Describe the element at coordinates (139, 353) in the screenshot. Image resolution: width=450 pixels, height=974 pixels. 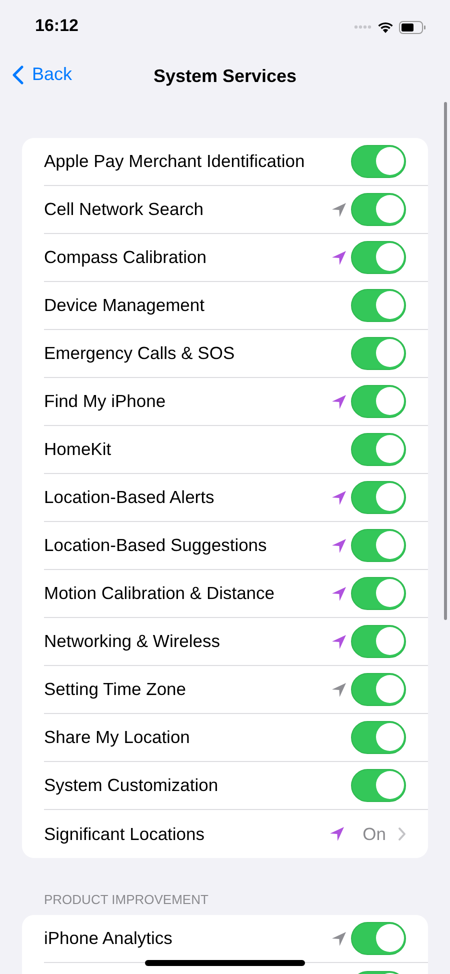
I see `setting-label: Emergency Calls & SOS` at that location.